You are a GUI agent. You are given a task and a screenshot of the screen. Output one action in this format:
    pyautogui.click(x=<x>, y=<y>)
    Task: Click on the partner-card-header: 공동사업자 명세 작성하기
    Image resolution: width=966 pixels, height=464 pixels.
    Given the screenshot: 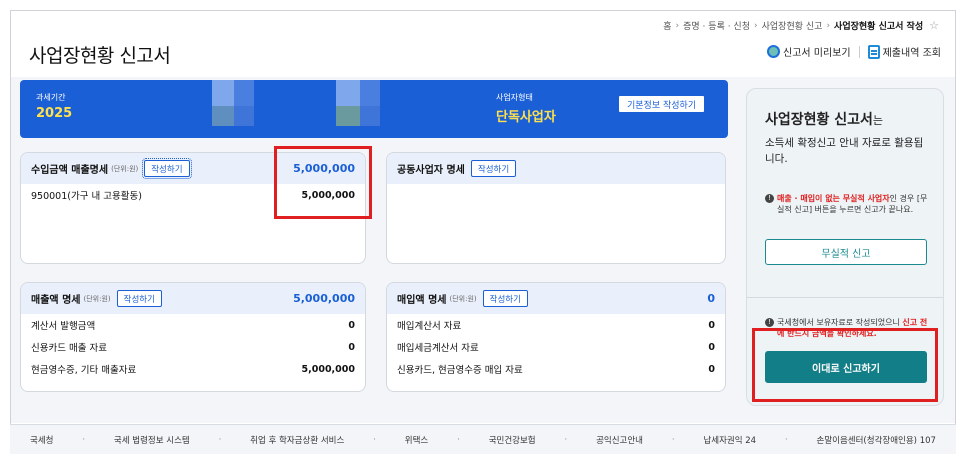 What is the action you would take?
    pyautogui.click(x=556, y=168)
    